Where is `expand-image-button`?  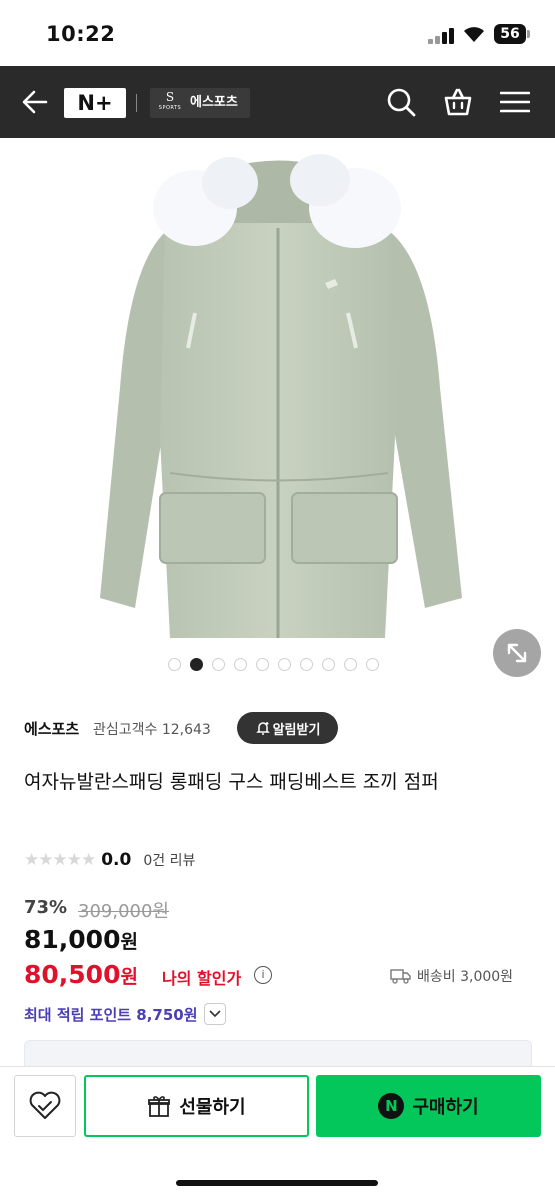 expand-image-button is located at coordinates (517, 653).